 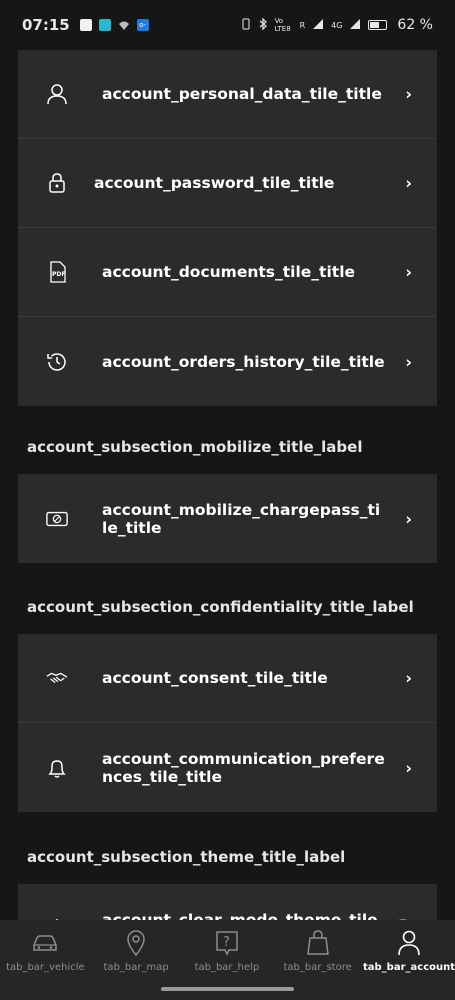 I want to click on consent-tile: account_consent_tile_title ›, so click(x=227, y=678).